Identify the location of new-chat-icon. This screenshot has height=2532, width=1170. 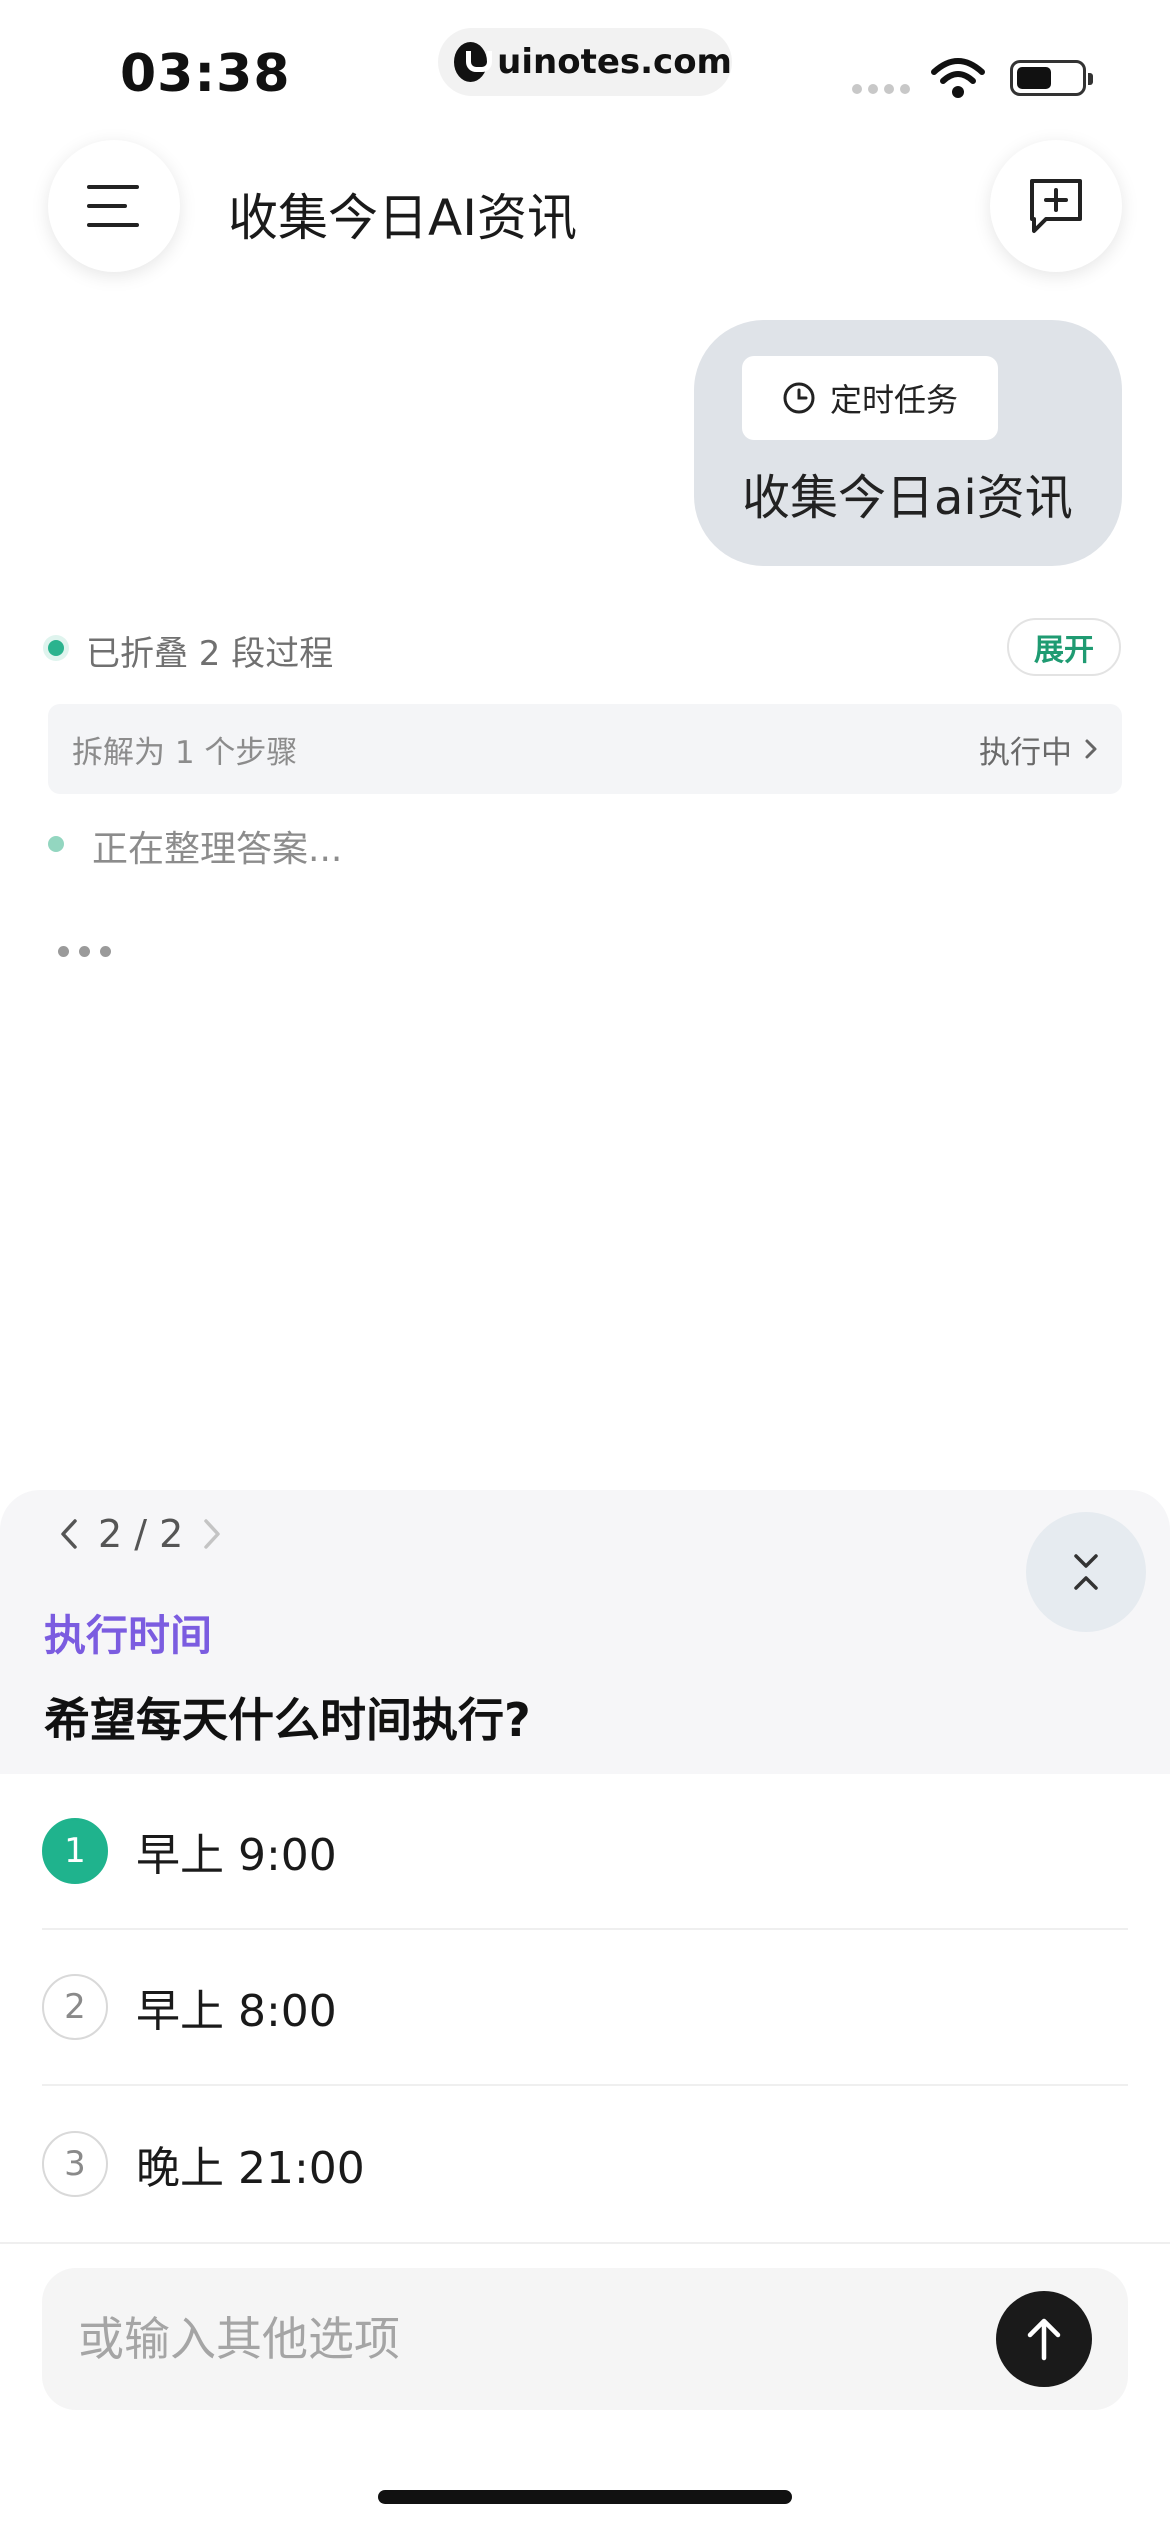
(1056, 206).